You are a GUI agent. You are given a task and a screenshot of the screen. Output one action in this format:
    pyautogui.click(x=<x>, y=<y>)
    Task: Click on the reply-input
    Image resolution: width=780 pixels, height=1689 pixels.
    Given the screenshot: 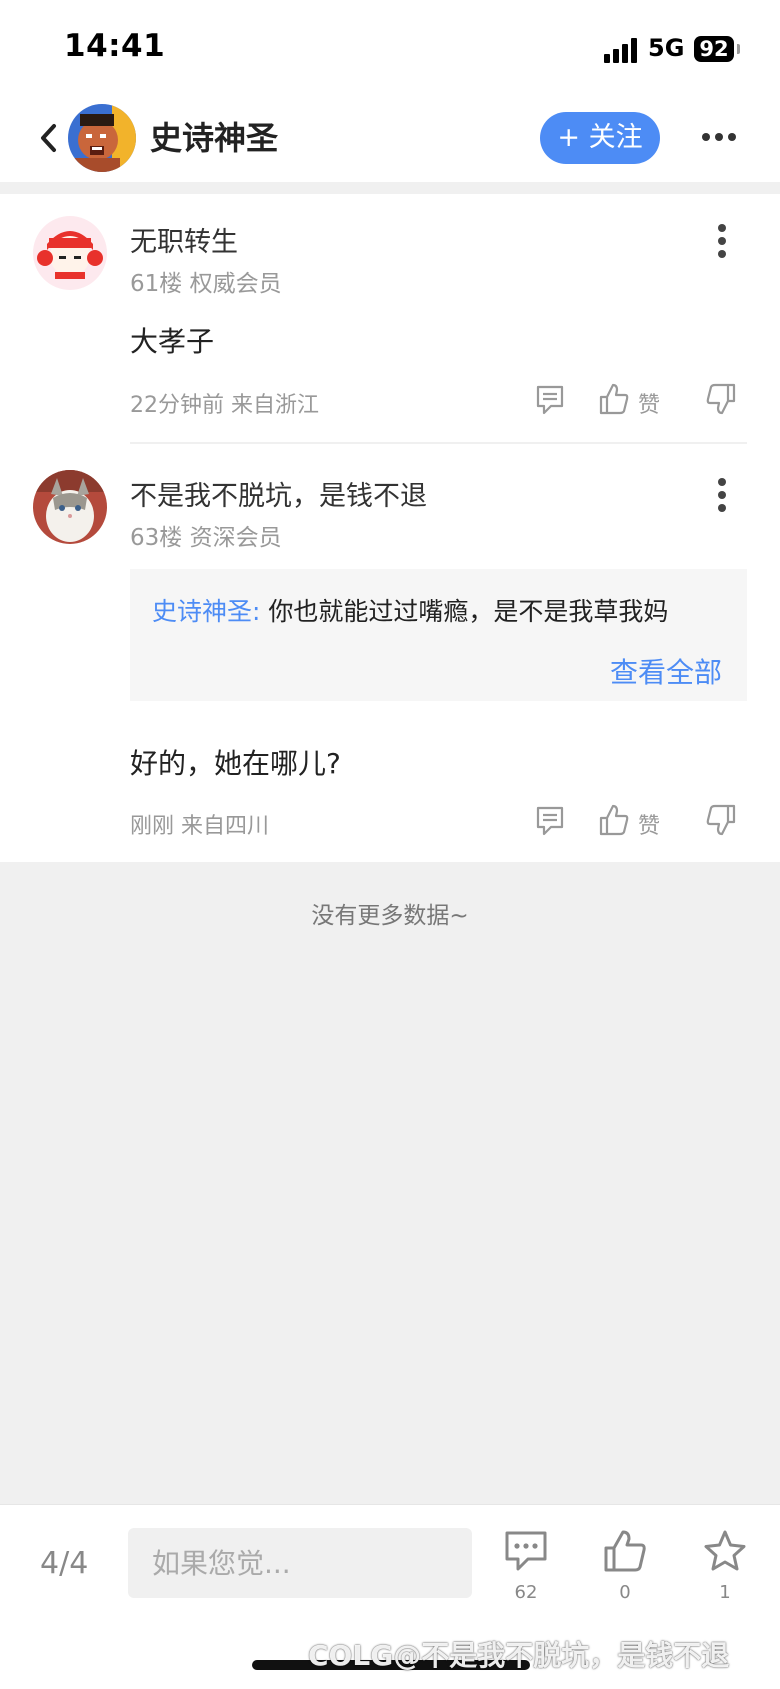 What is the action you would take?
    pyautogui.click(x=300, y=1563)
    